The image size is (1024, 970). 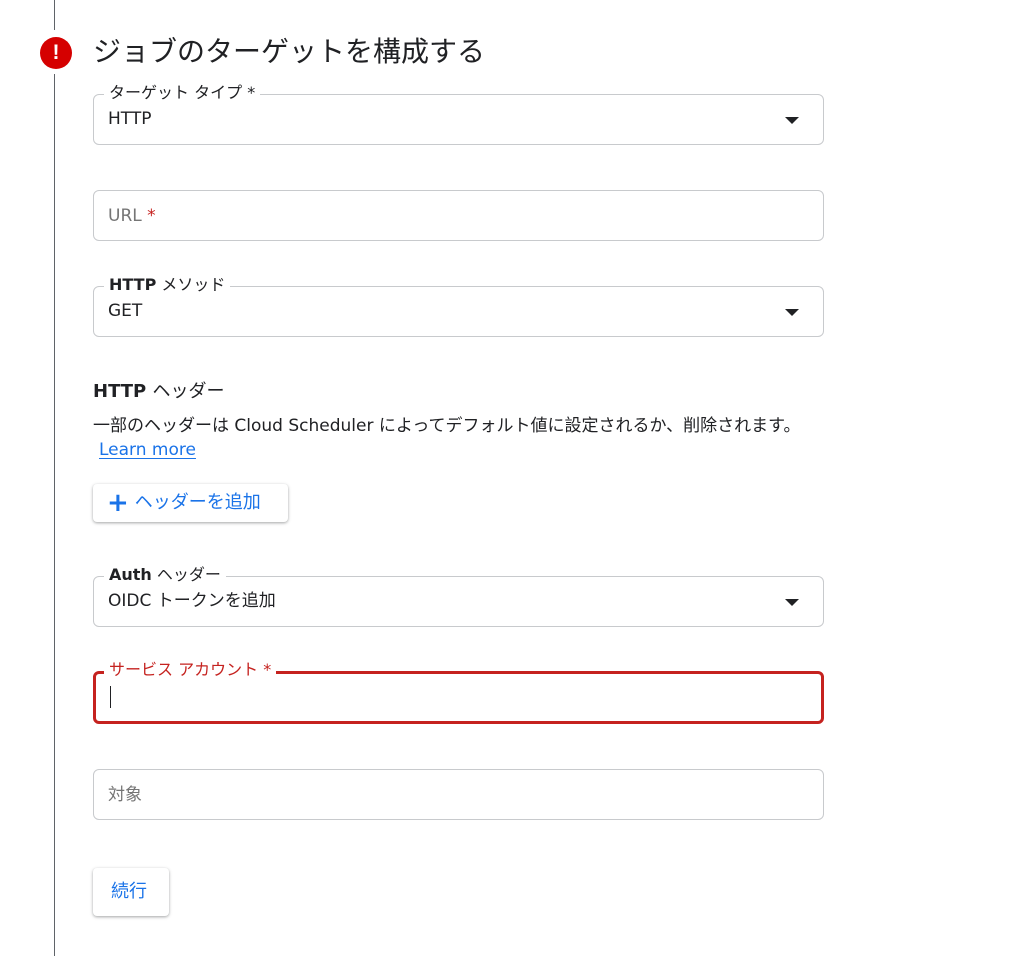 I want to click on target-type-value: HTTP, so click(x=130, y=119).